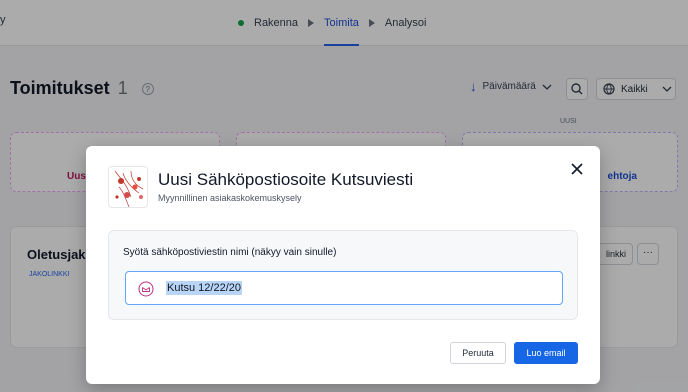 The height and width of the screenshot is (392, 688). Describe the element at coordinates (286, 179) in the screenshot. I see `dialog-title: Uusi Sähköpostiosoite Kutsuviesti` at that location.